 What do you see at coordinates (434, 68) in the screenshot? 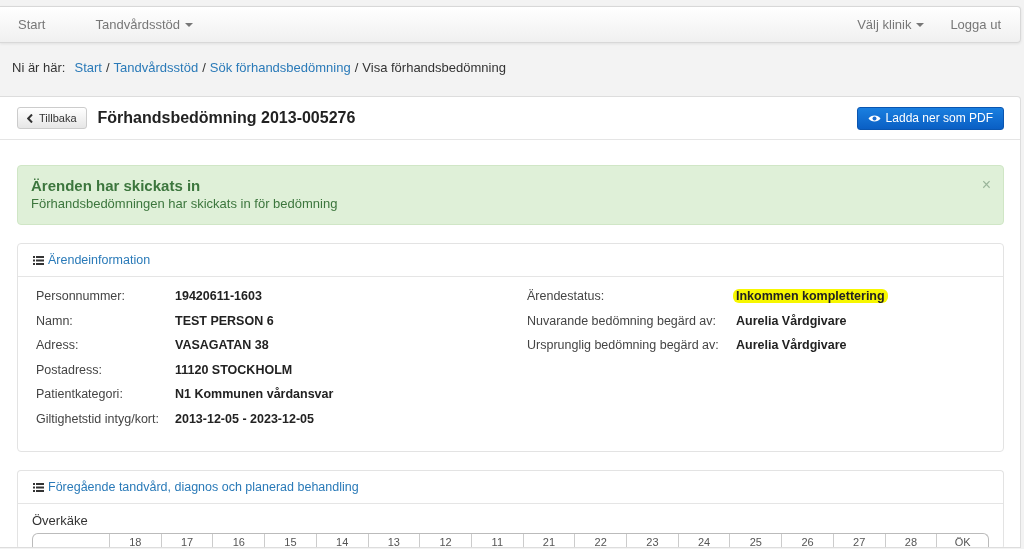
I see `breadcrumb-current: Visa förhandsbedömning` at bounding box center [434, 68].